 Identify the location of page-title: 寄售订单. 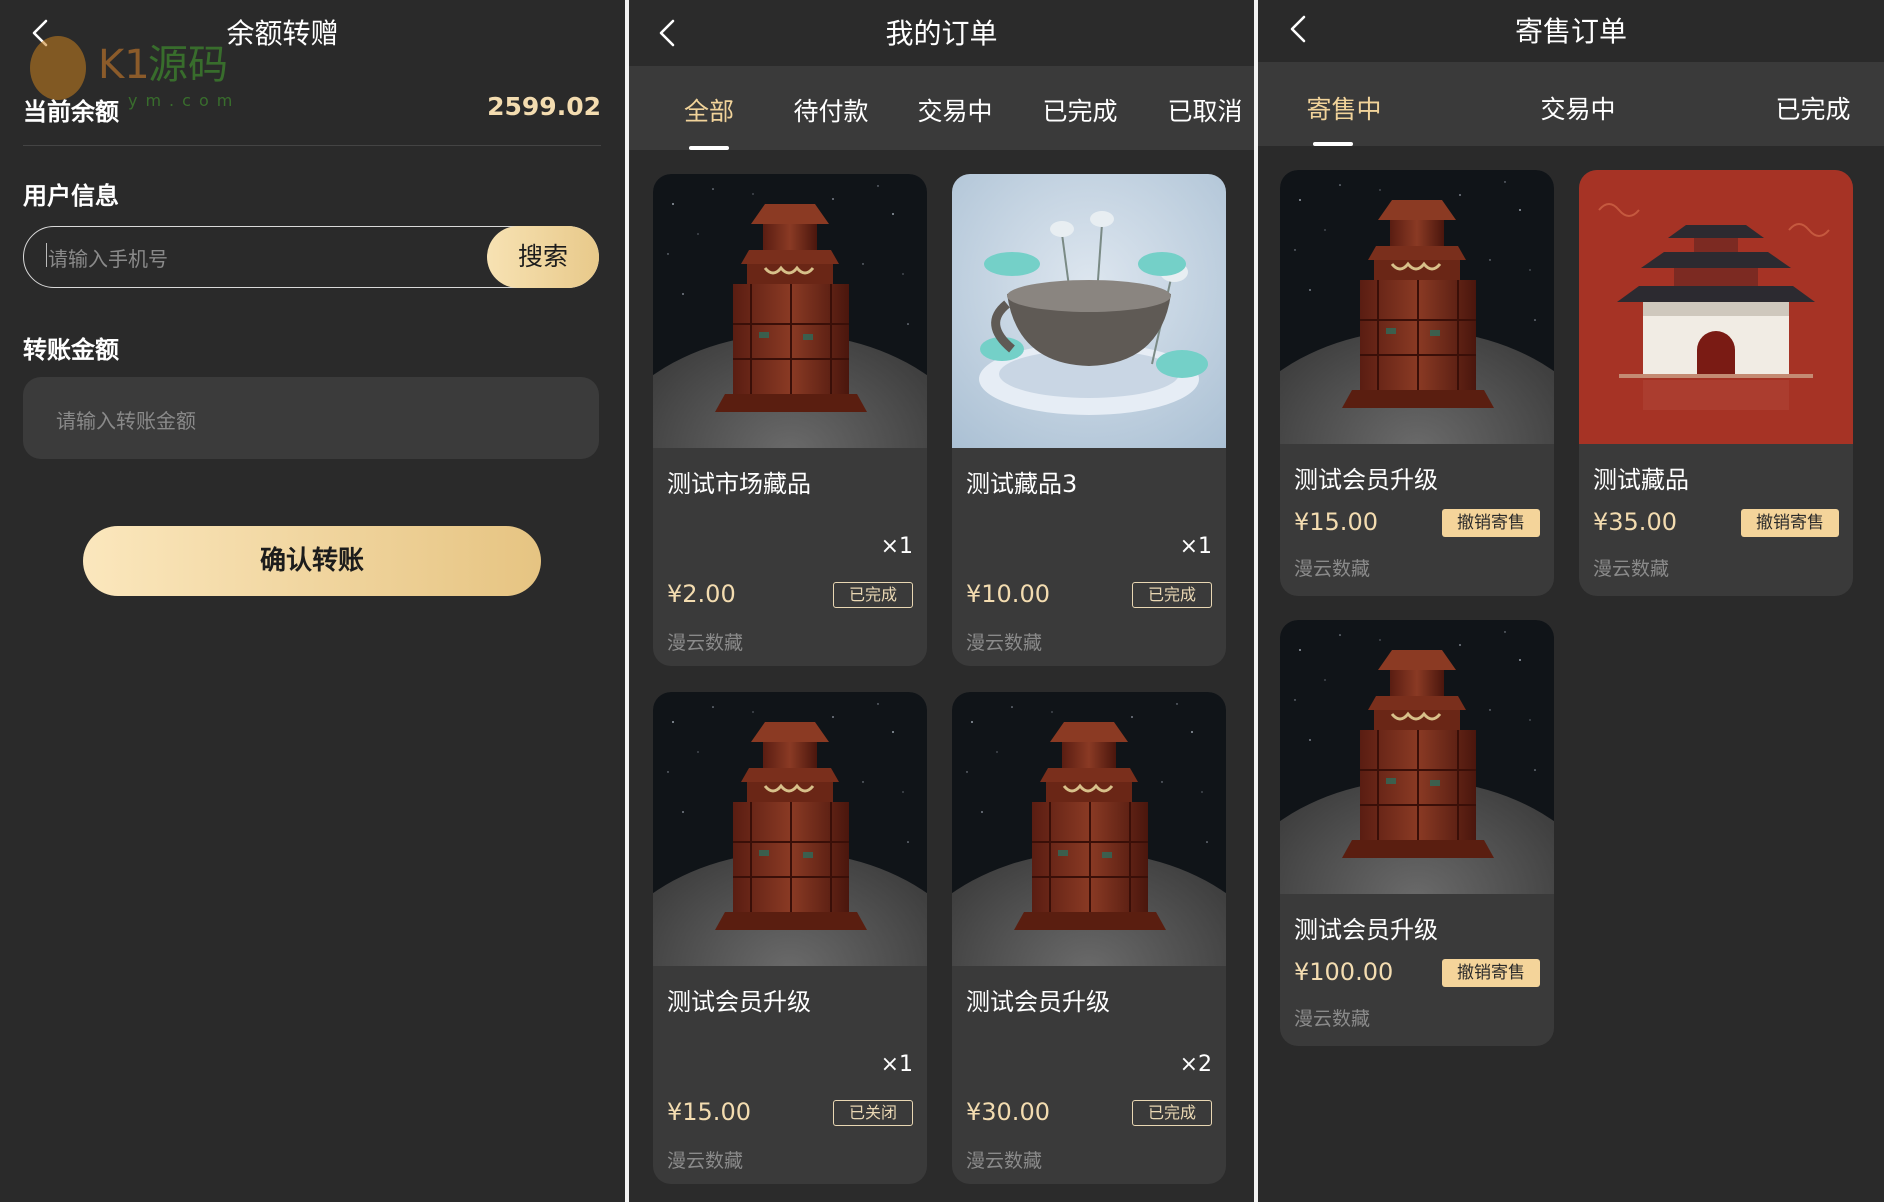
(1570, 31).